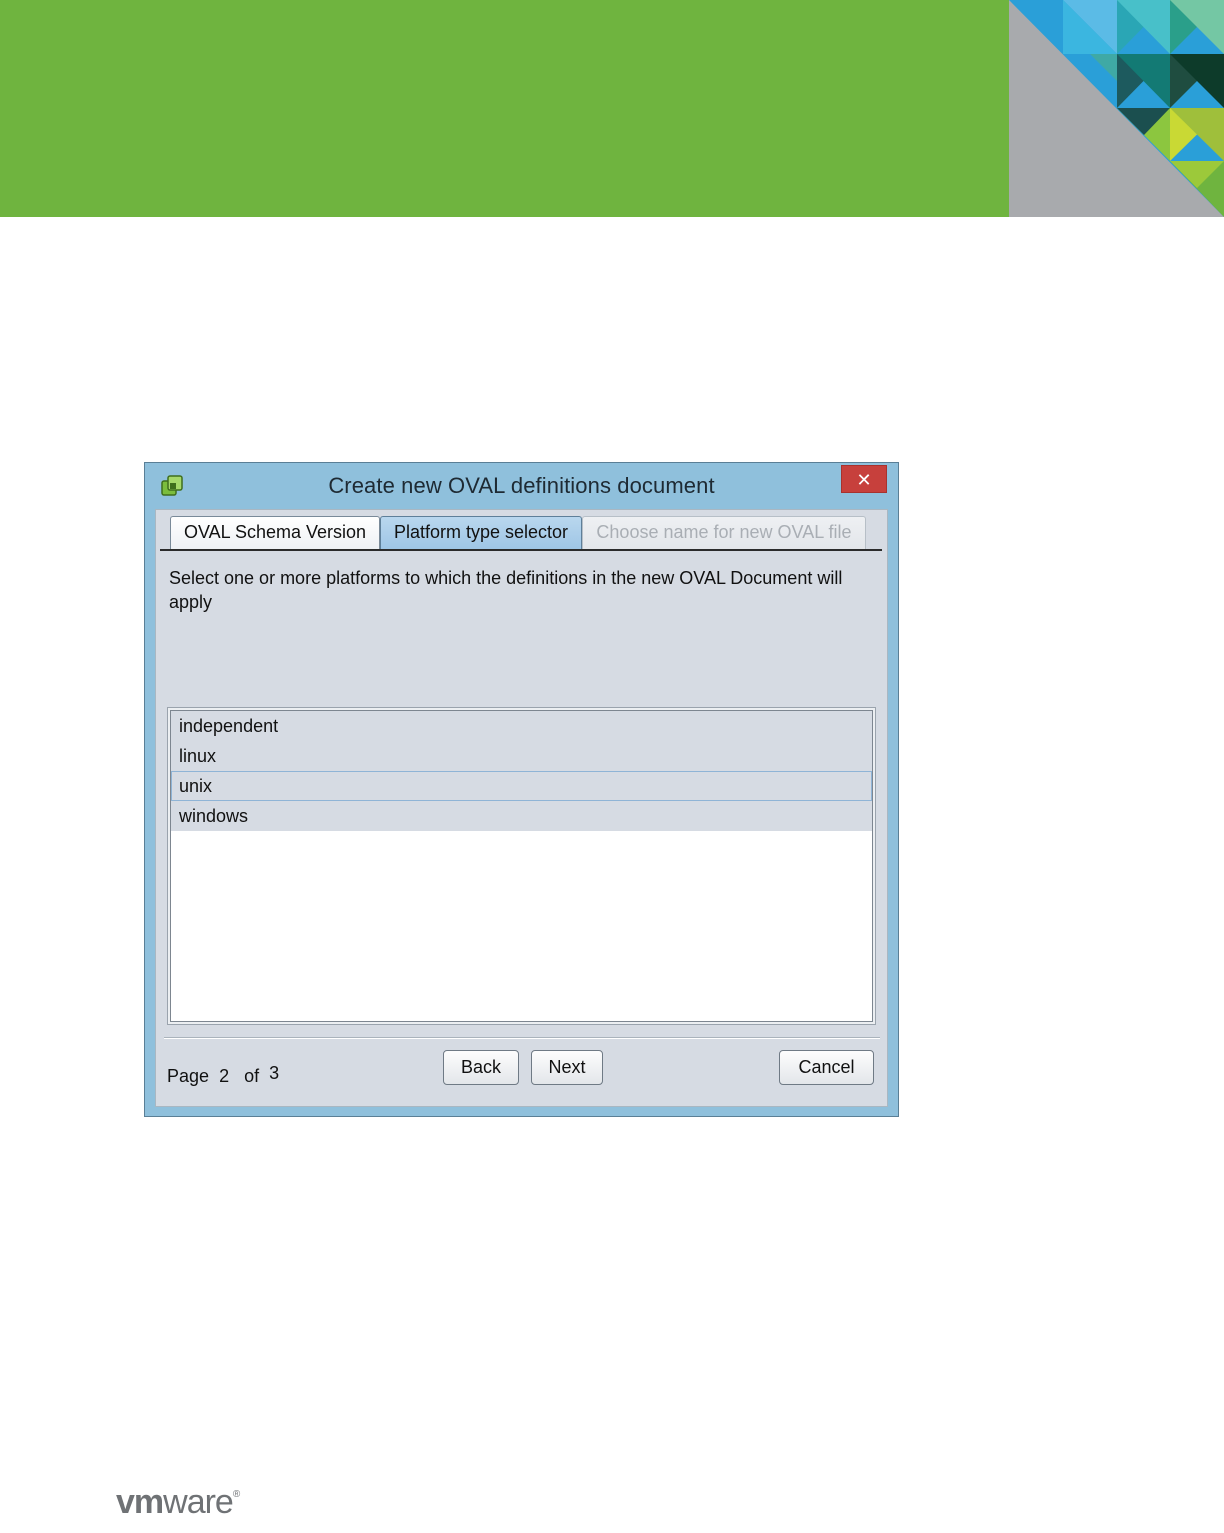 Image resolution: width=1224 pixels, height=1533 pixels. I want to click on list-item-independent: independent, so click(521, 726).